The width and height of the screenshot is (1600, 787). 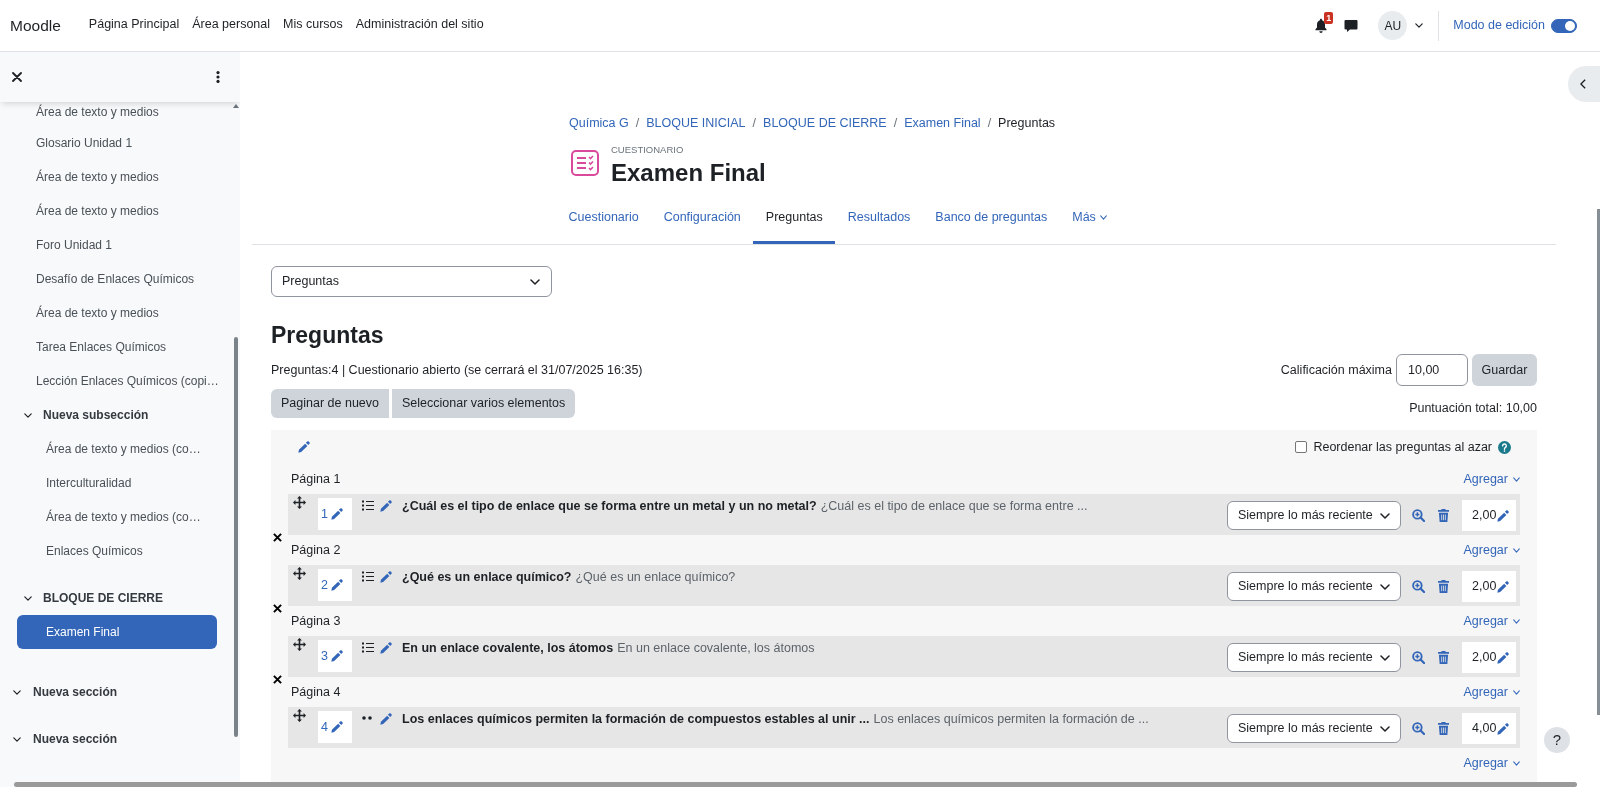 What do you see at coordinates (330, 403) in the screenshot?
I see `action-button: Paginar de nuevo` at bounding box center [330, 403].